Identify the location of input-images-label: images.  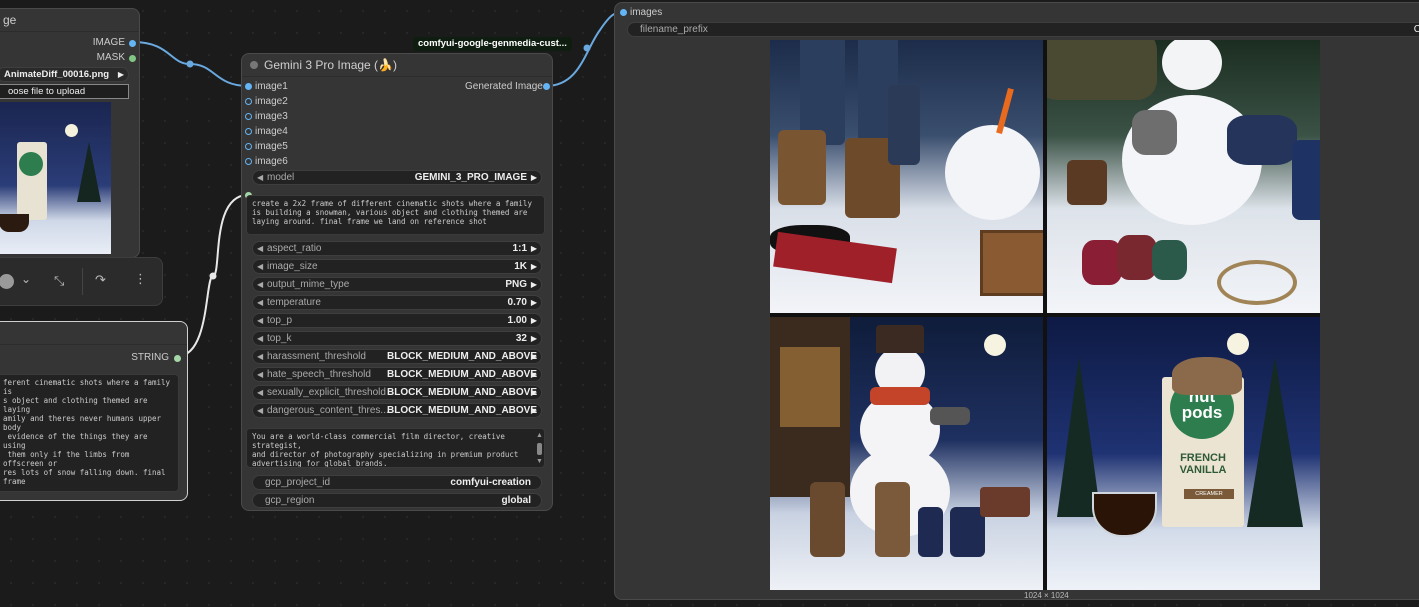
(646, 12).